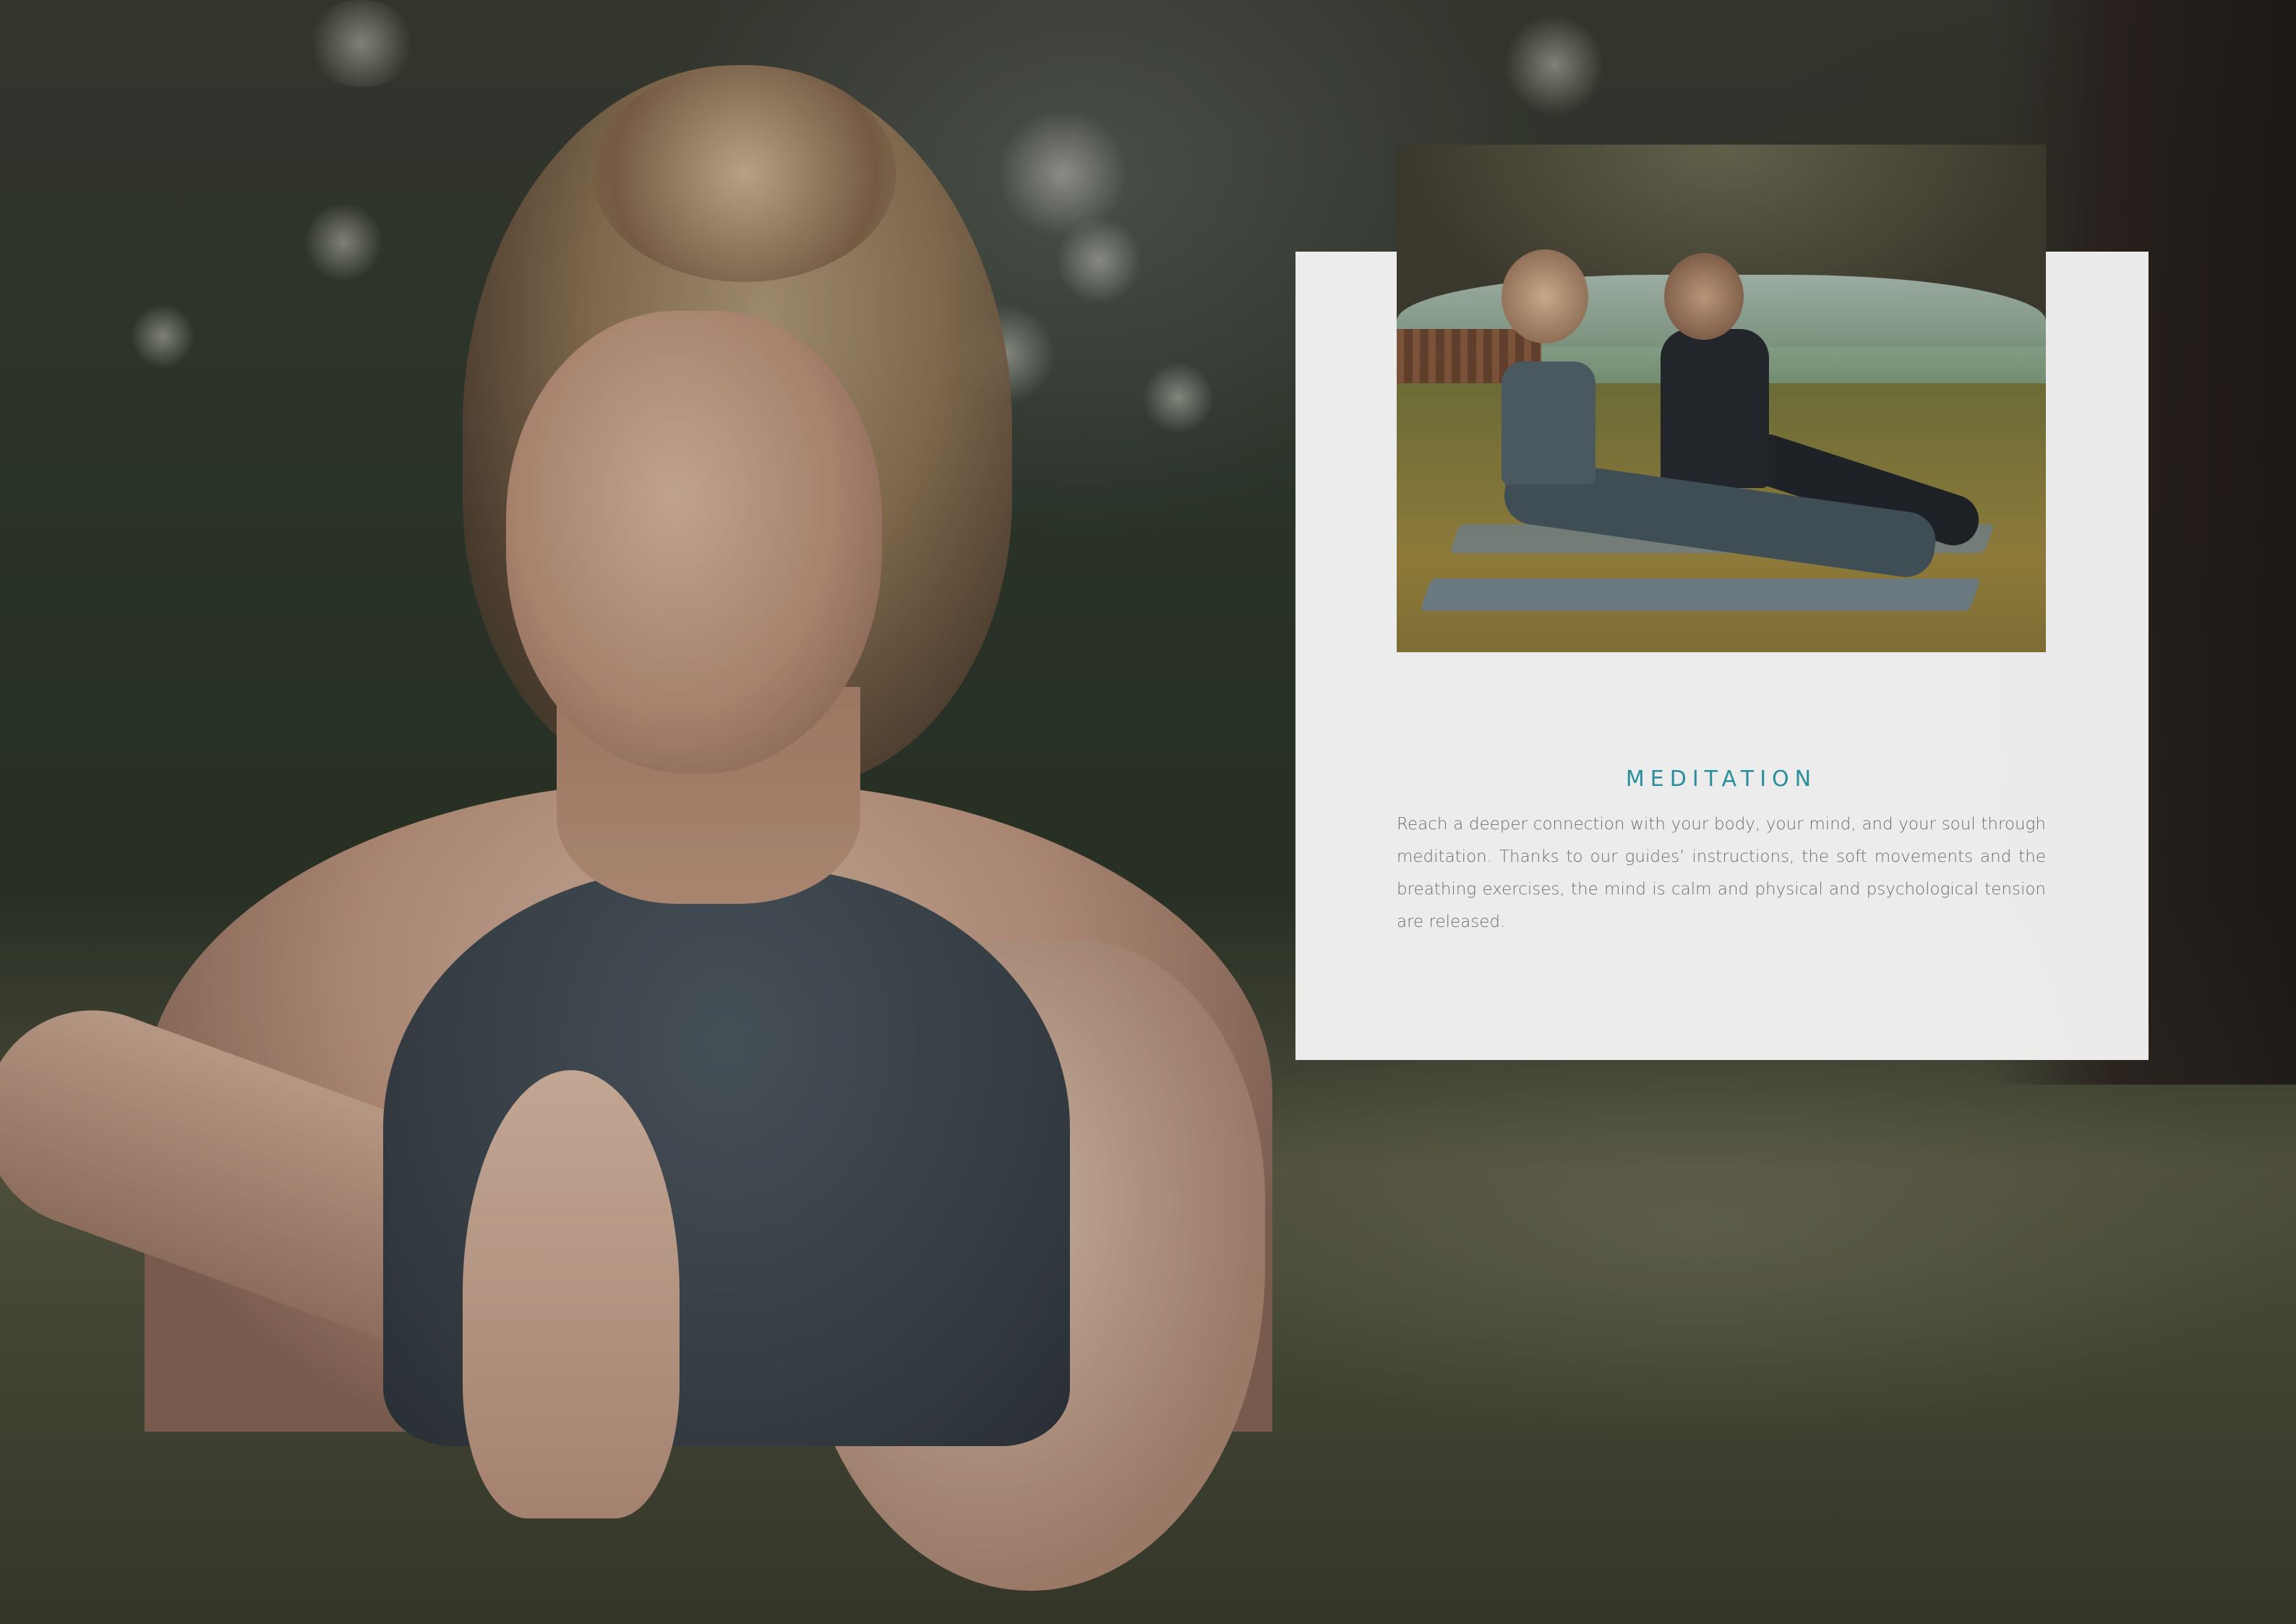  I want to click on card-photo-yoga-pair, so click(1721, 398).